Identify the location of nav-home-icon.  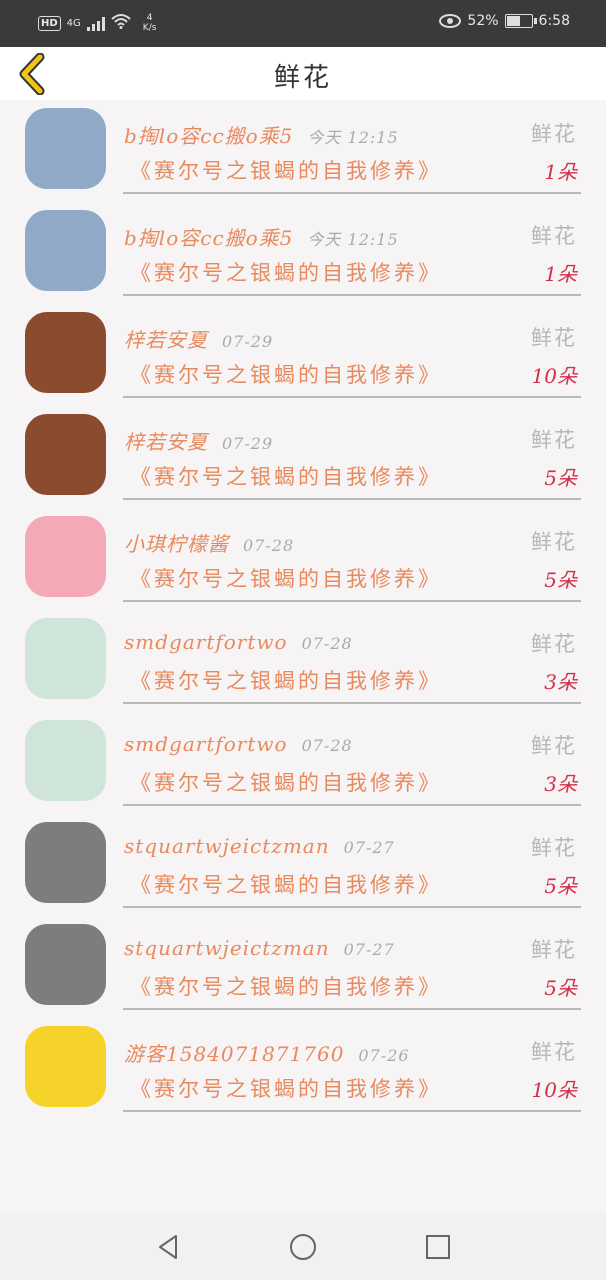
(303, 1247).